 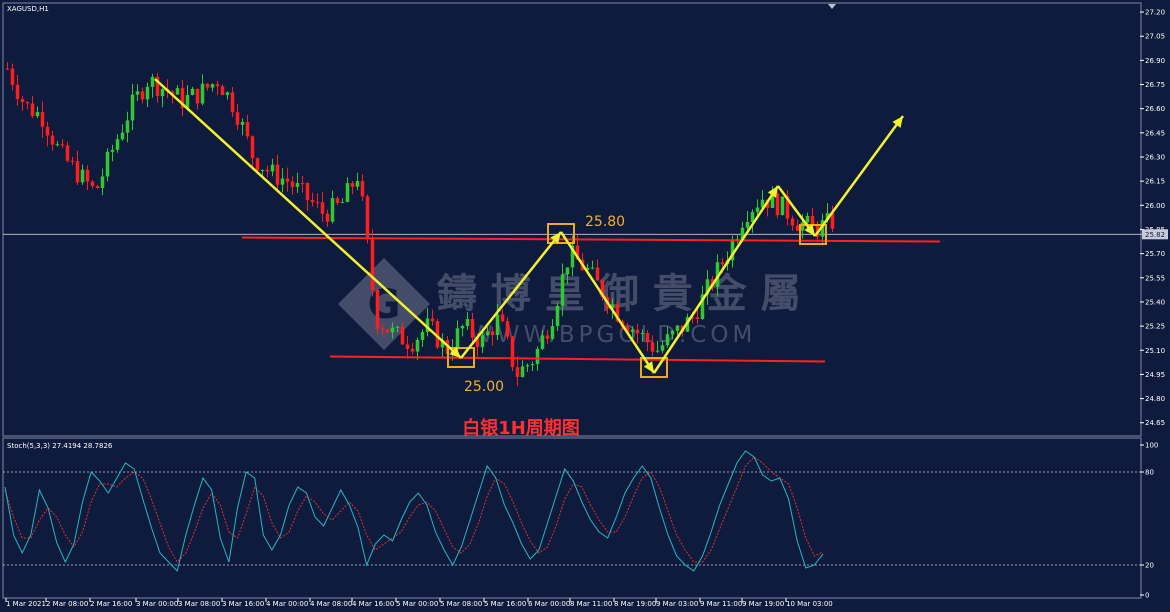 I want to click on time-axis-label: 9 Mar 19:00, so click(x=763, y=604).